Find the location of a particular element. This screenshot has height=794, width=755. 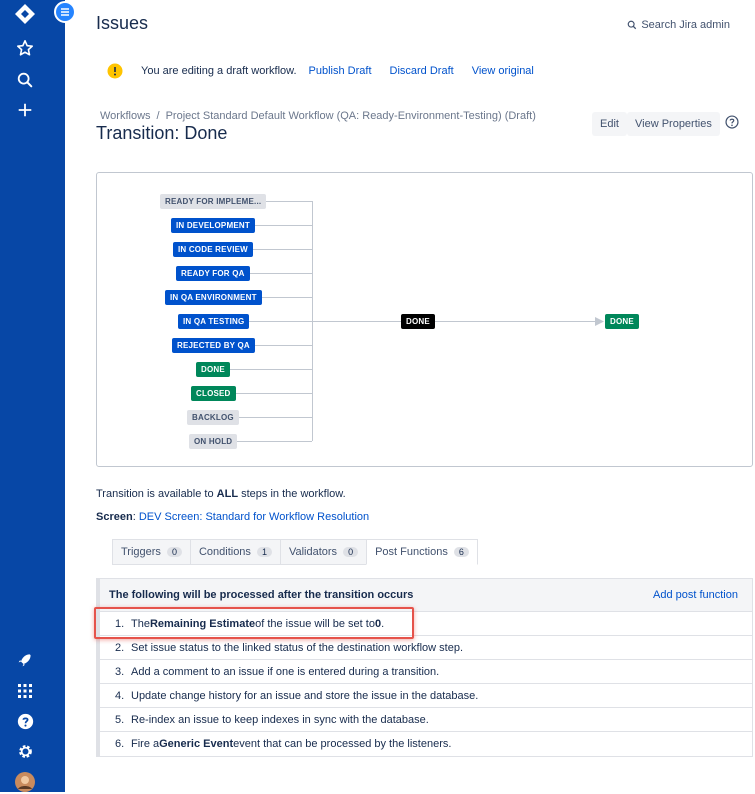

draft-message: You are editing a draft workflow. is located at coordinates (219, 71).